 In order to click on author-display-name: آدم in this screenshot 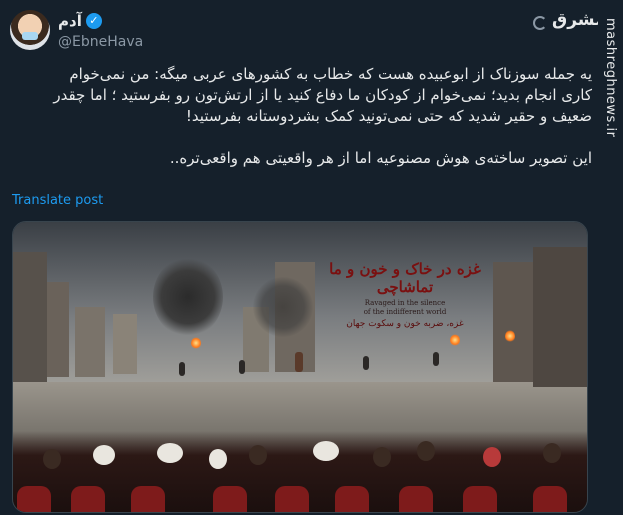, I will do `click(70, 21)`.